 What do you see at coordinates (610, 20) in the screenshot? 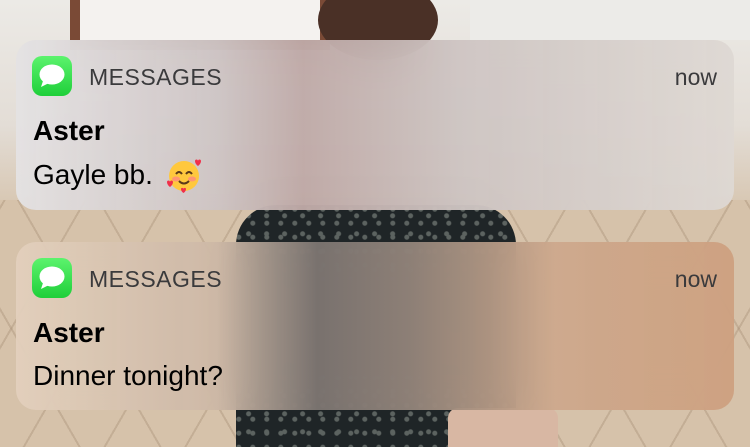
I see `wall` at bounding box center [610, 20].